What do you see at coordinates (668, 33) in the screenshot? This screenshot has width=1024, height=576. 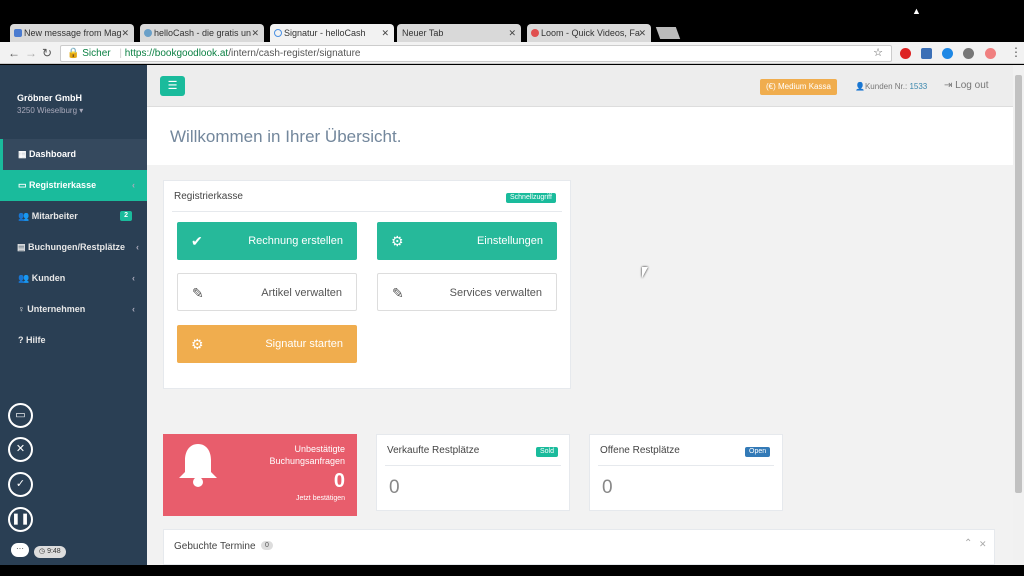 I see `new-tab-button` at bounding box center [668, 33].